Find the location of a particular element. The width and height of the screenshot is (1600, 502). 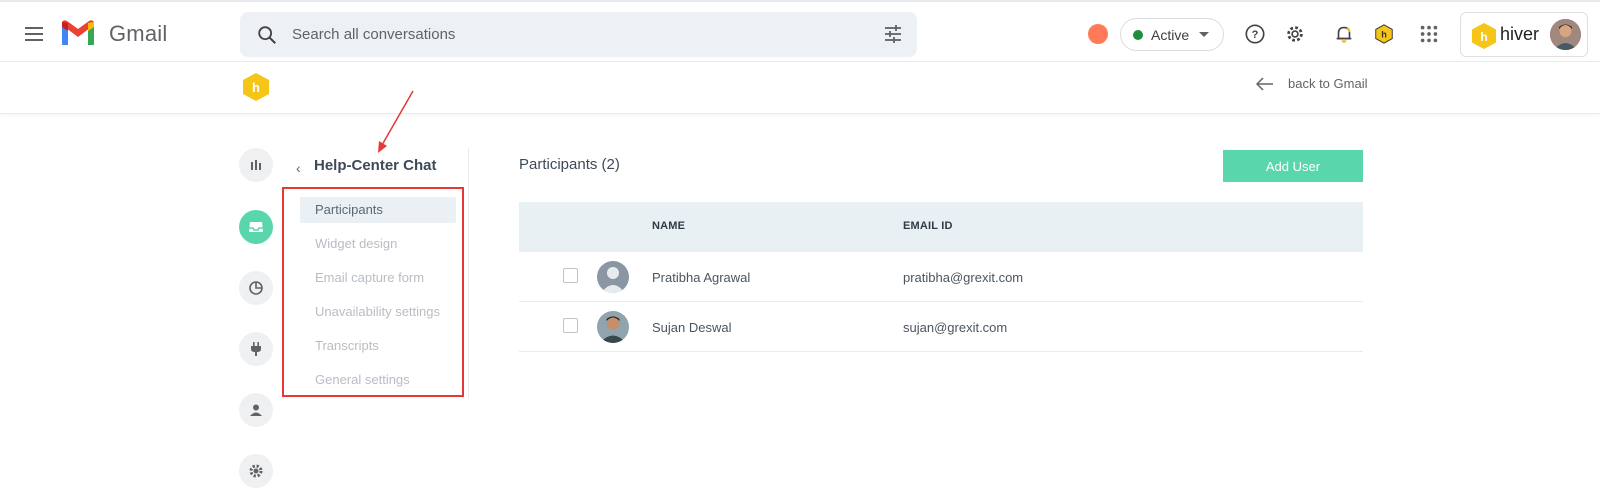

apps-grid-icon is located at coordinates (1429, 34).